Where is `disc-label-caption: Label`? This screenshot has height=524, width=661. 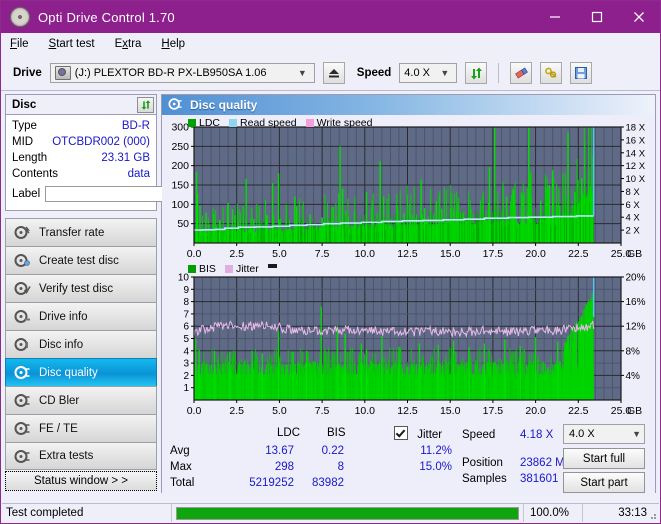
disc-label-caption: Label is located at coordinates (26, 194).